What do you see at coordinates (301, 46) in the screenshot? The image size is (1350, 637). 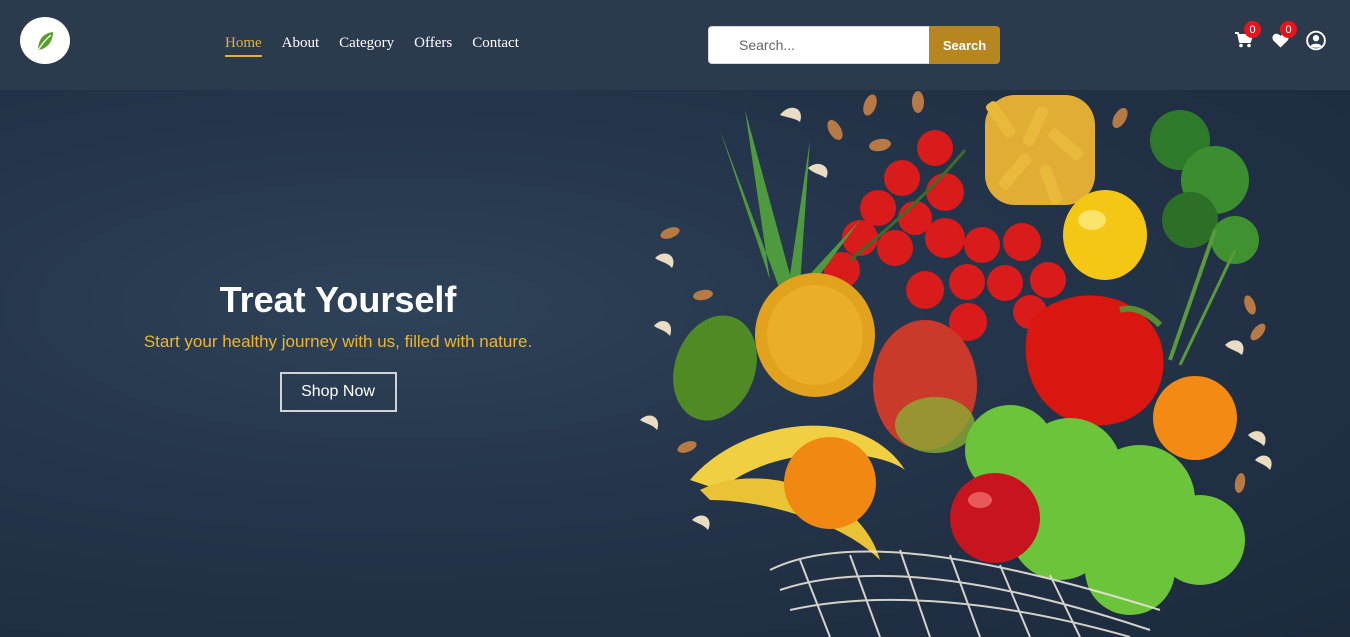 I see `nav-link-about: About` at bounding box center [301, 46].